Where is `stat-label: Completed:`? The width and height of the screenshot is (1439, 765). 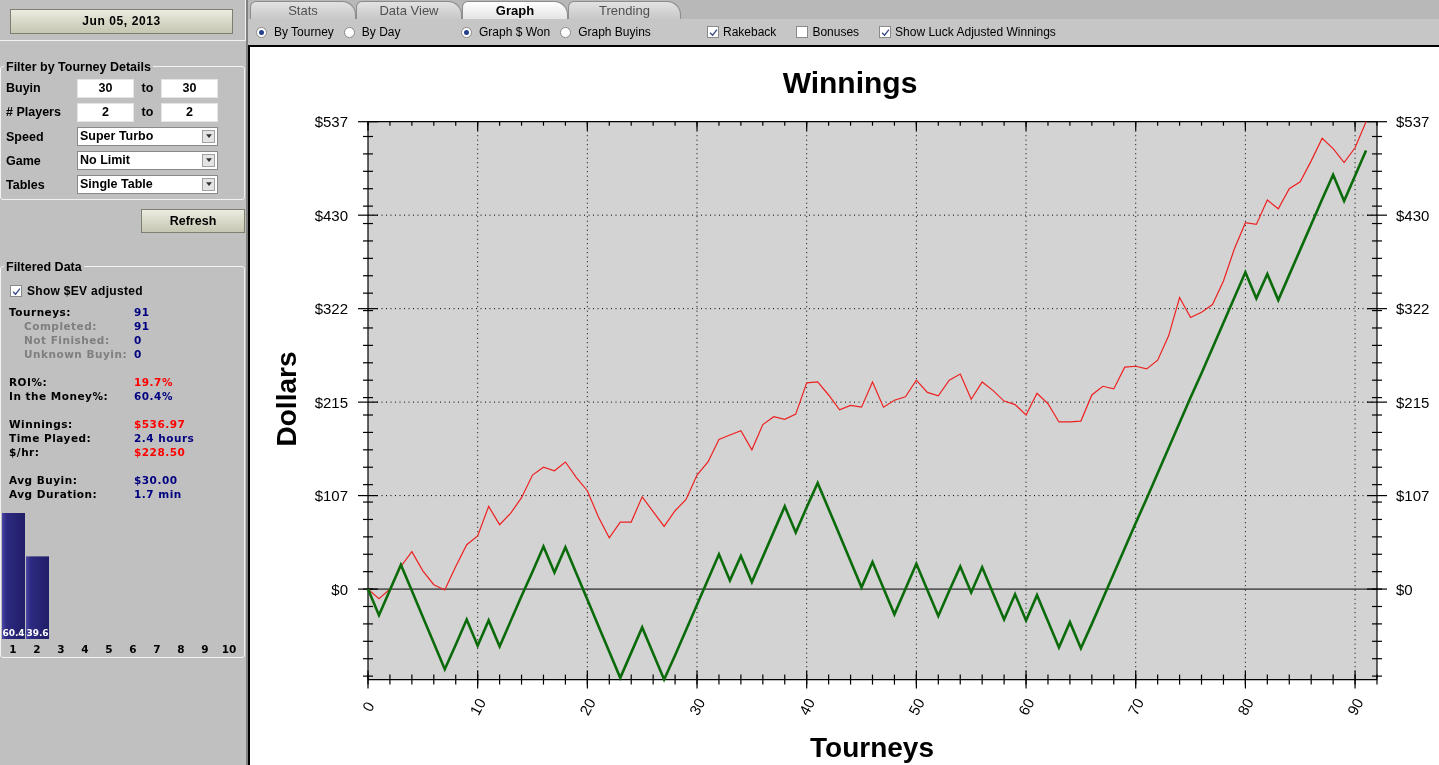 stat-label: Completed: is located at coordinates (61, 327).